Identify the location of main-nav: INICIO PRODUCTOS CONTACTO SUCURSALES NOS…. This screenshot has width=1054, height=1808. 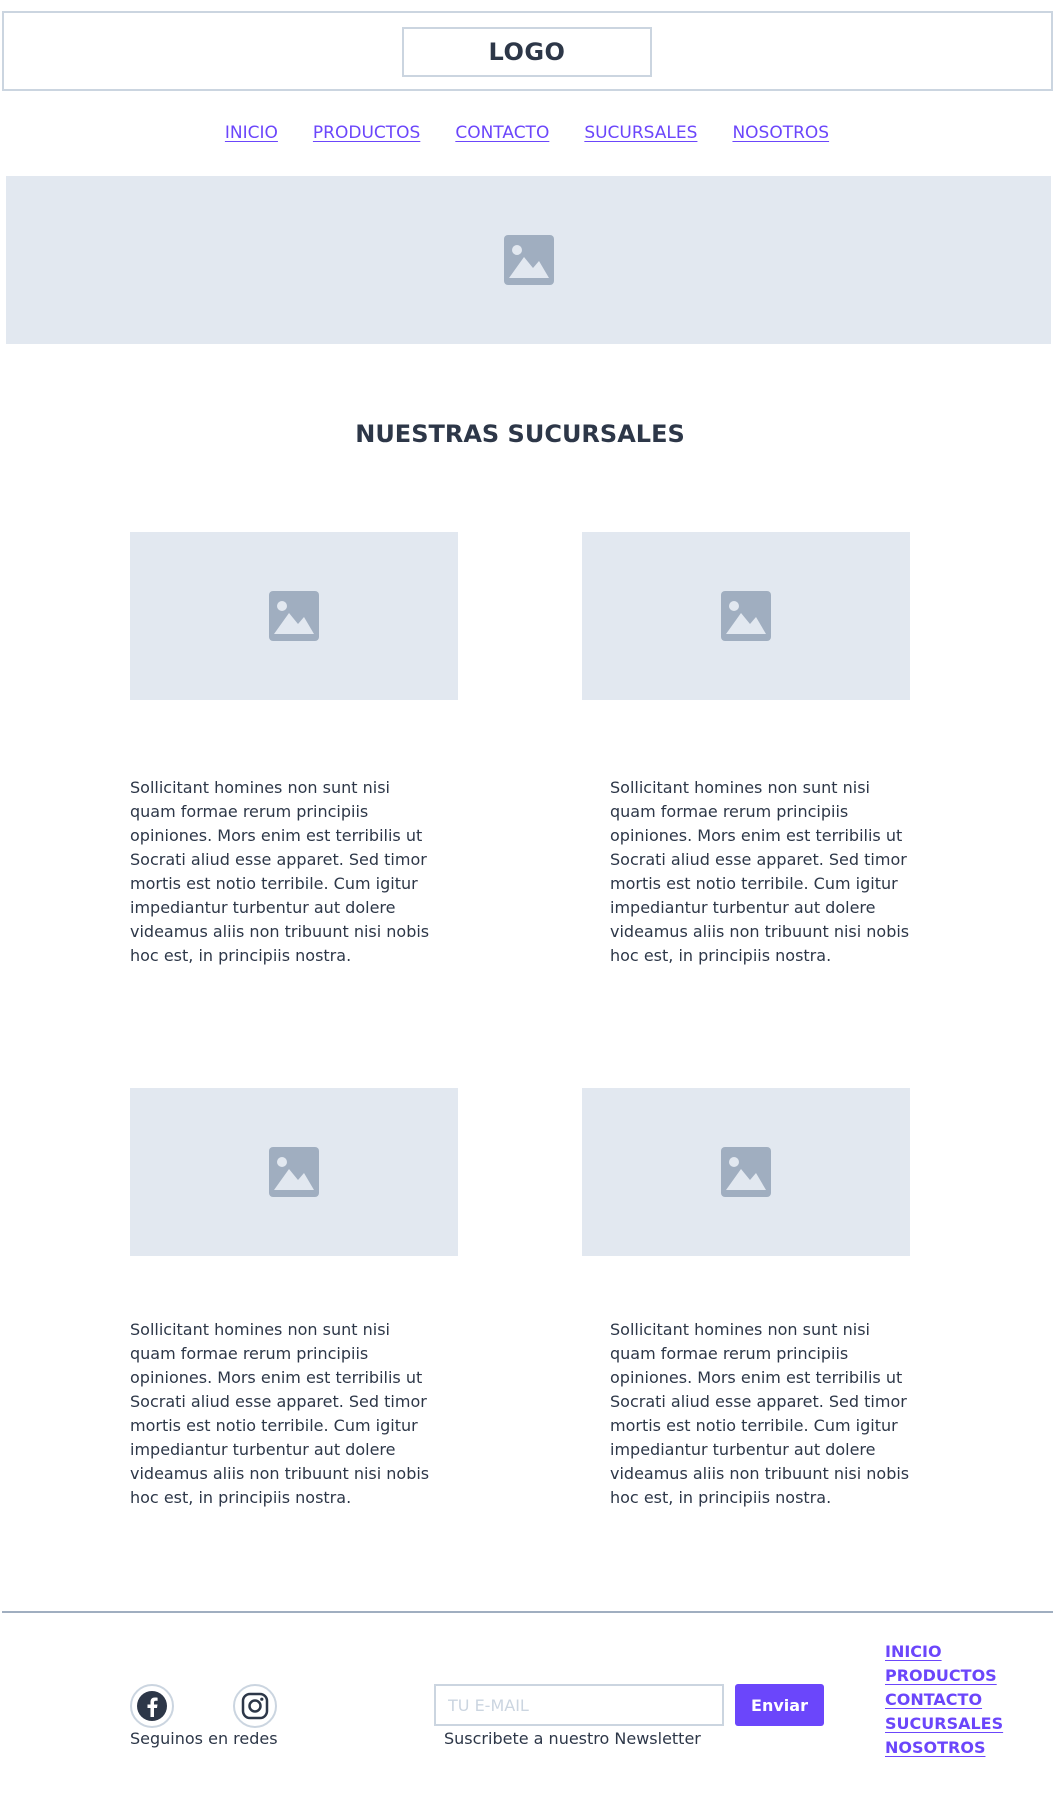
(527, 136).